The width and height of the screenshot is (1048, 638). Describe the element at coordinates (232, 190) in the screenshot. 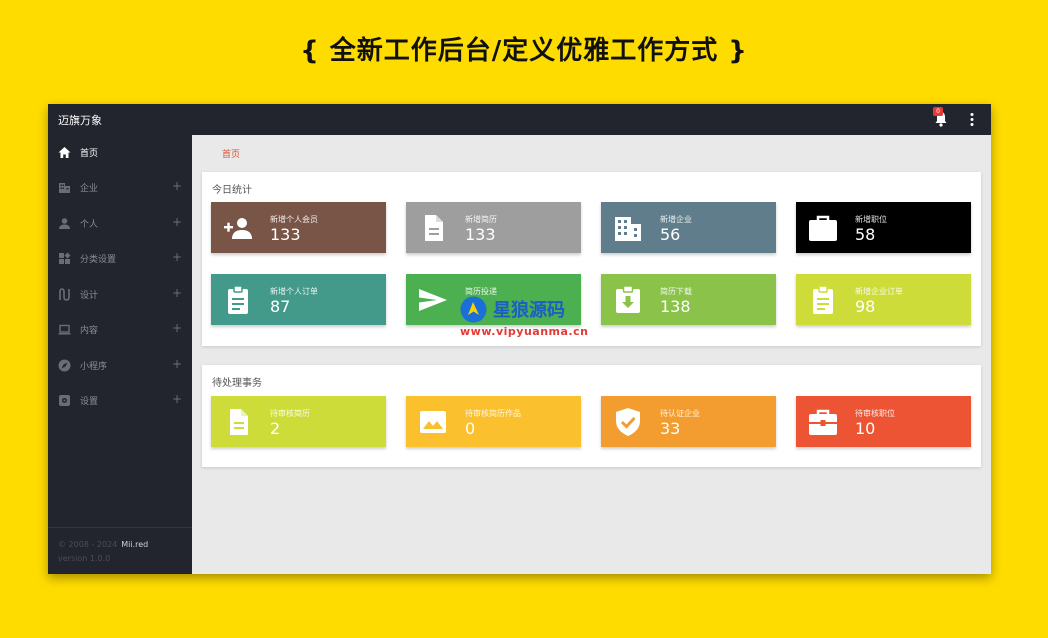

I see `panel-title: 今日统计` at that location.